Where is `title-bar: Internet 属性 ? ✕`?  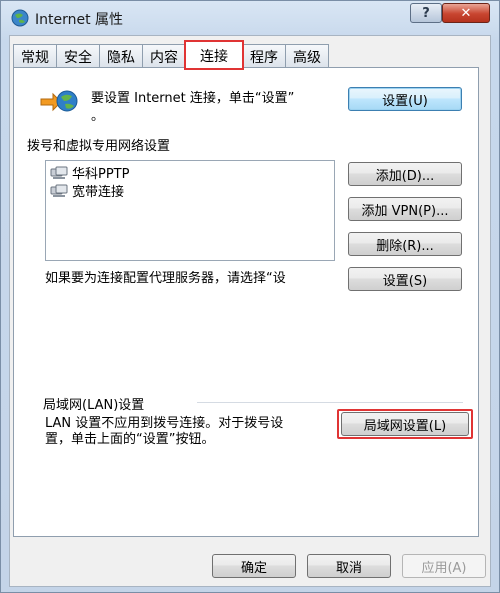 title-bar: Internet 属性 ? ✕ is located at coordinates (250, 18).